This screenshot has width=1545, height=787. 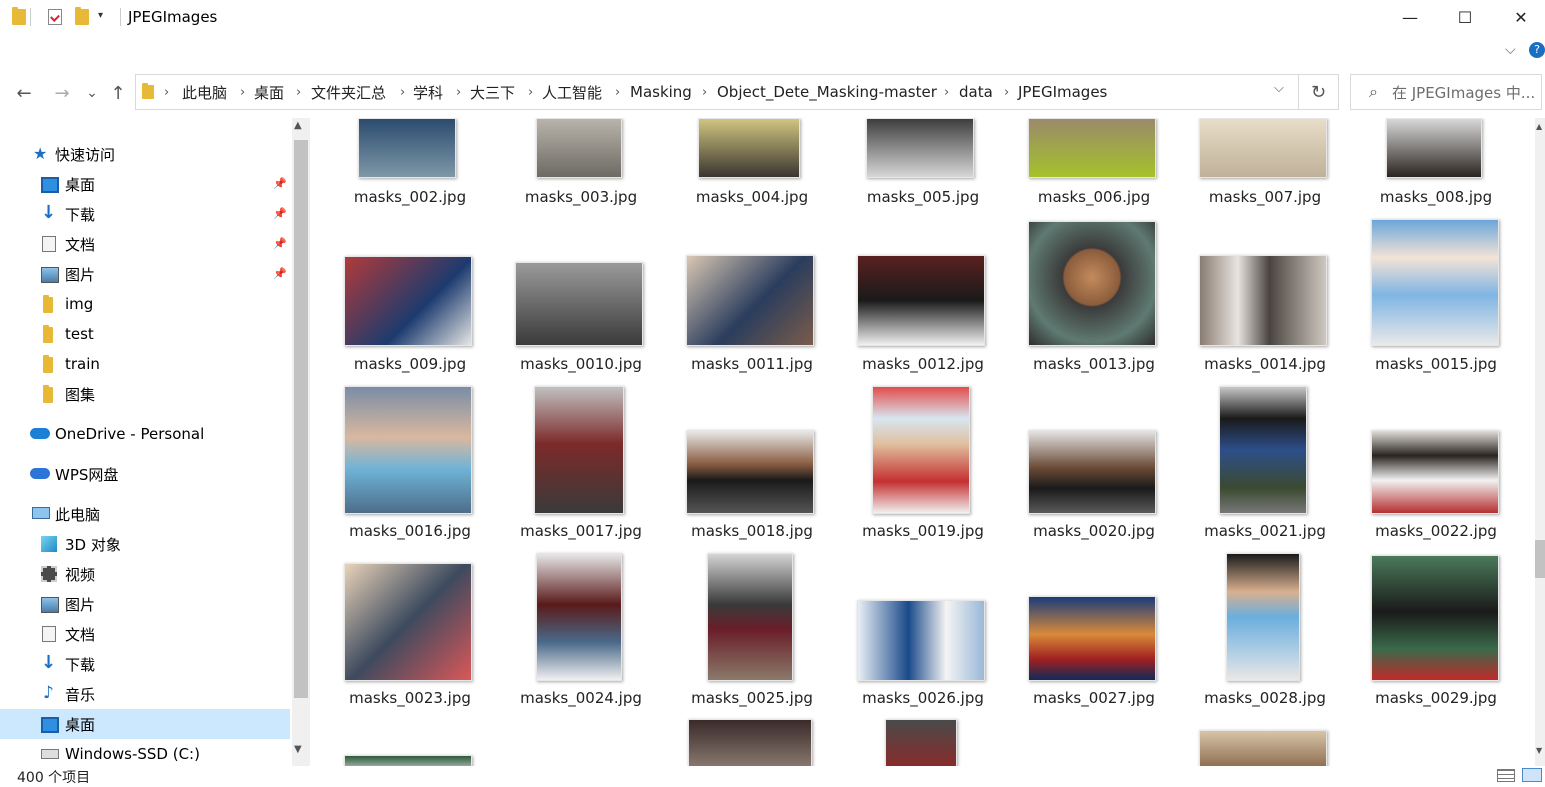 What do you see at coordinates (976, 92) in the screenshot?
I see `breadcrumb-data: data` at bounding box center [976, 92].